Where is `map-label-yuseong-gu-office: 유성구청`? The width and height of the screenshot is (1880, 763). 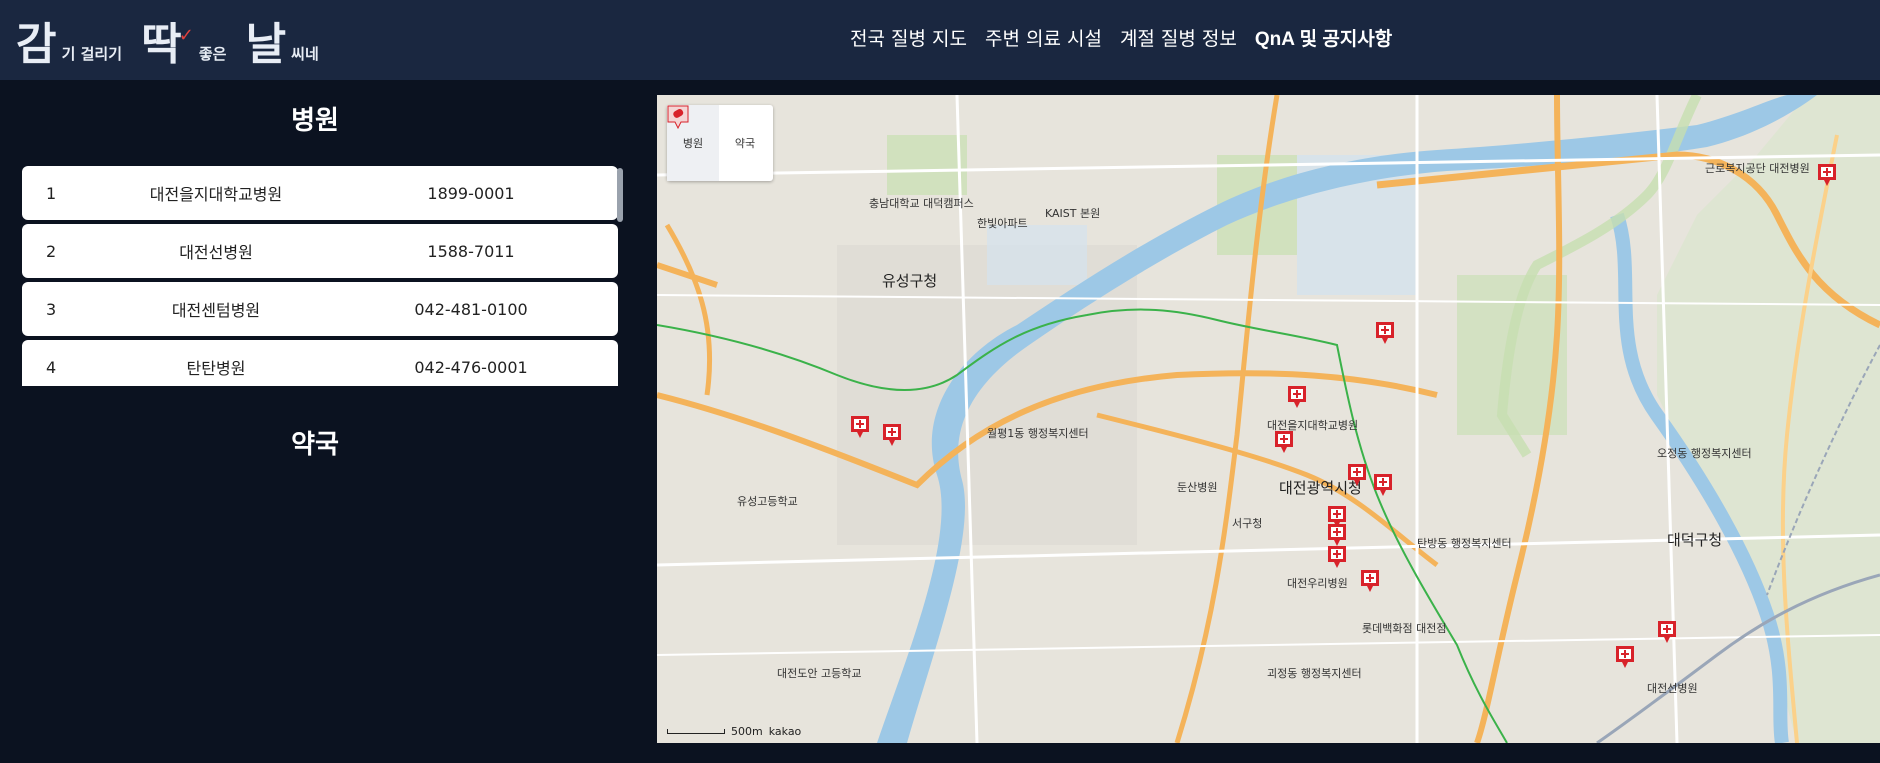
map-label-yuseong-gu-office: 유성구청 is located at coordinates (910, 281).